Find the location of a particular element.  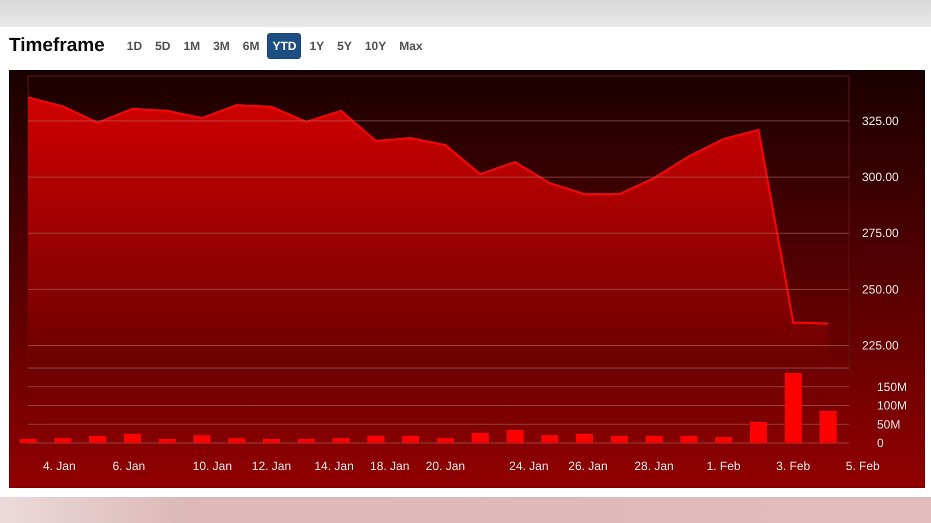

price-axis-label: 300.00 is located at coordinates (880, 177).